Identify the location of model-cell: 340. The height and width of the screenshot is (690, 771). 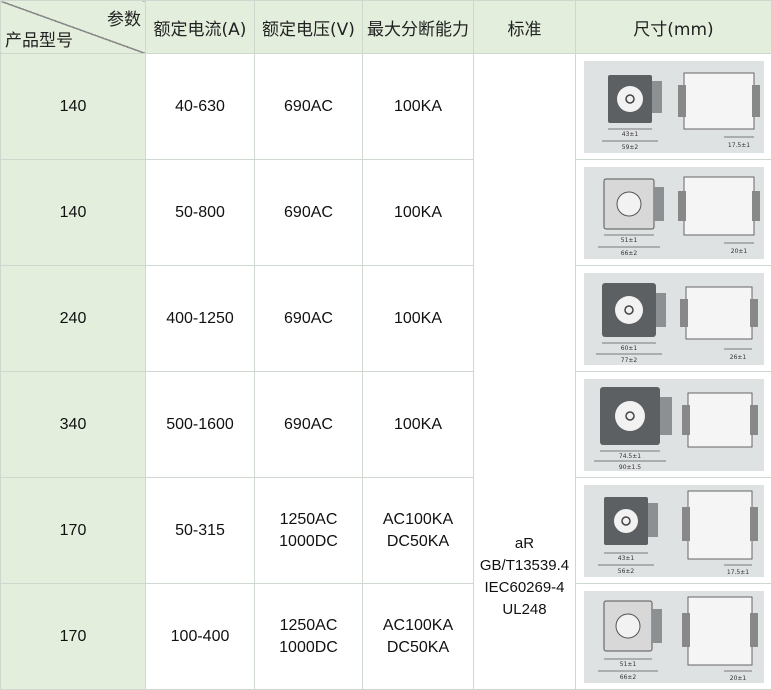
(73, 424).